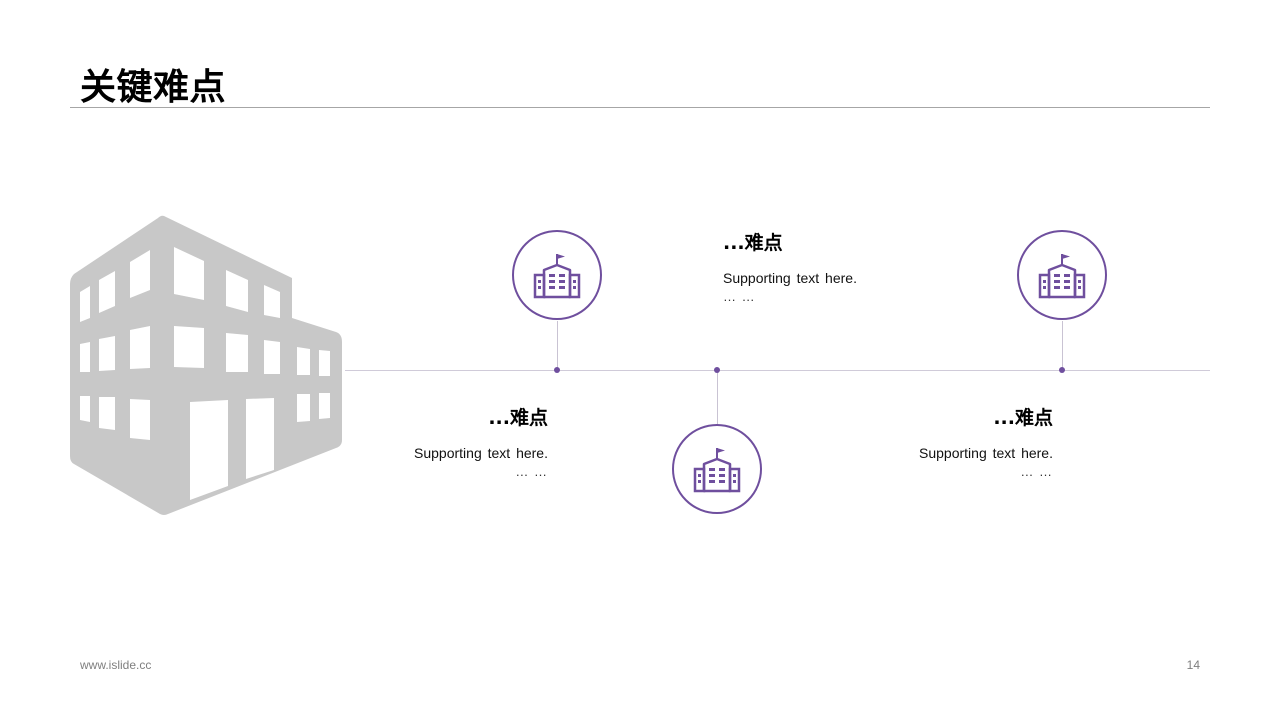 This screenshot has width=1280, height=720. I want to click on building-illustration, so click(206, 365).